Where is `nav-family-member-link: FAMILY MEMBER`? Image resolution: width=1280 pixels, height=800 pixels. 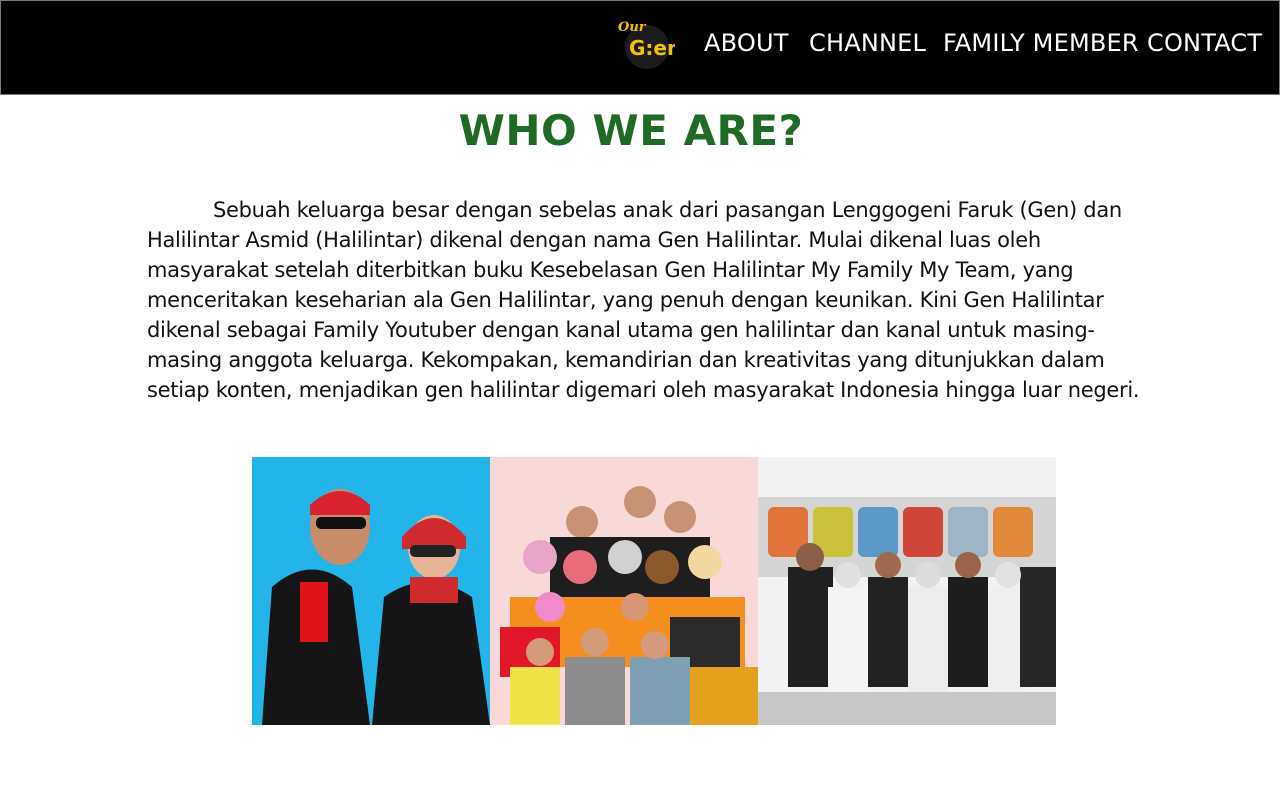 nav-family-member-link: FAMILY MEMBER is located at coordinates (1041, 43).